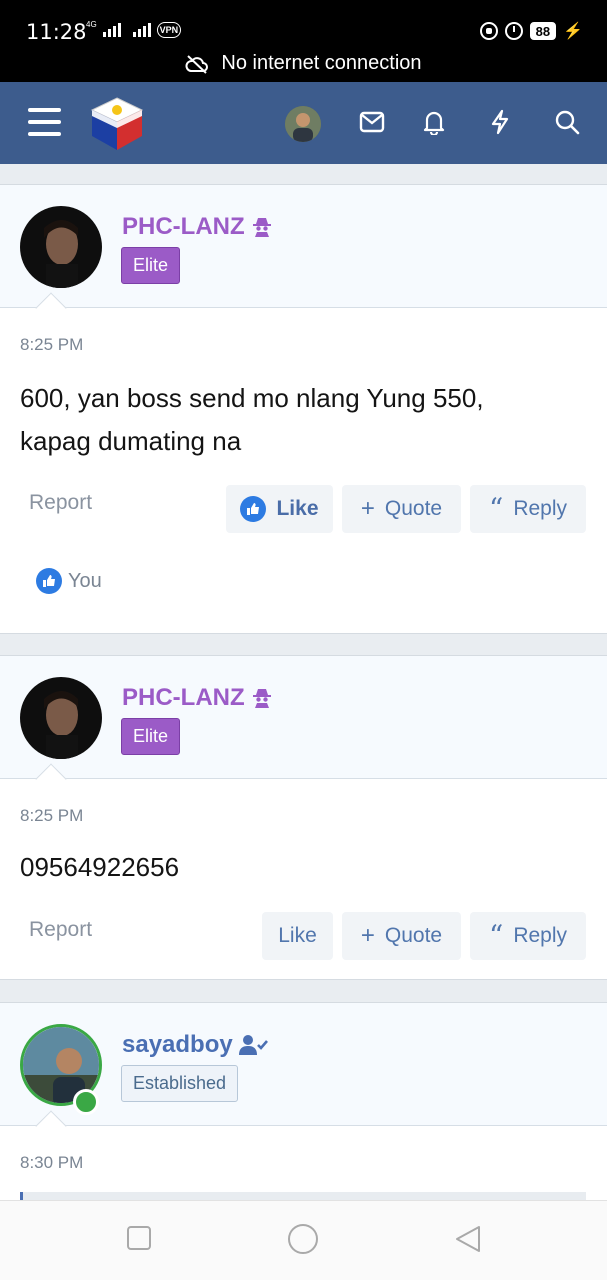 The width and height of the screenshot is (607, 1280). I want to click on connection-banner: No internet connection, so click(303, 63).